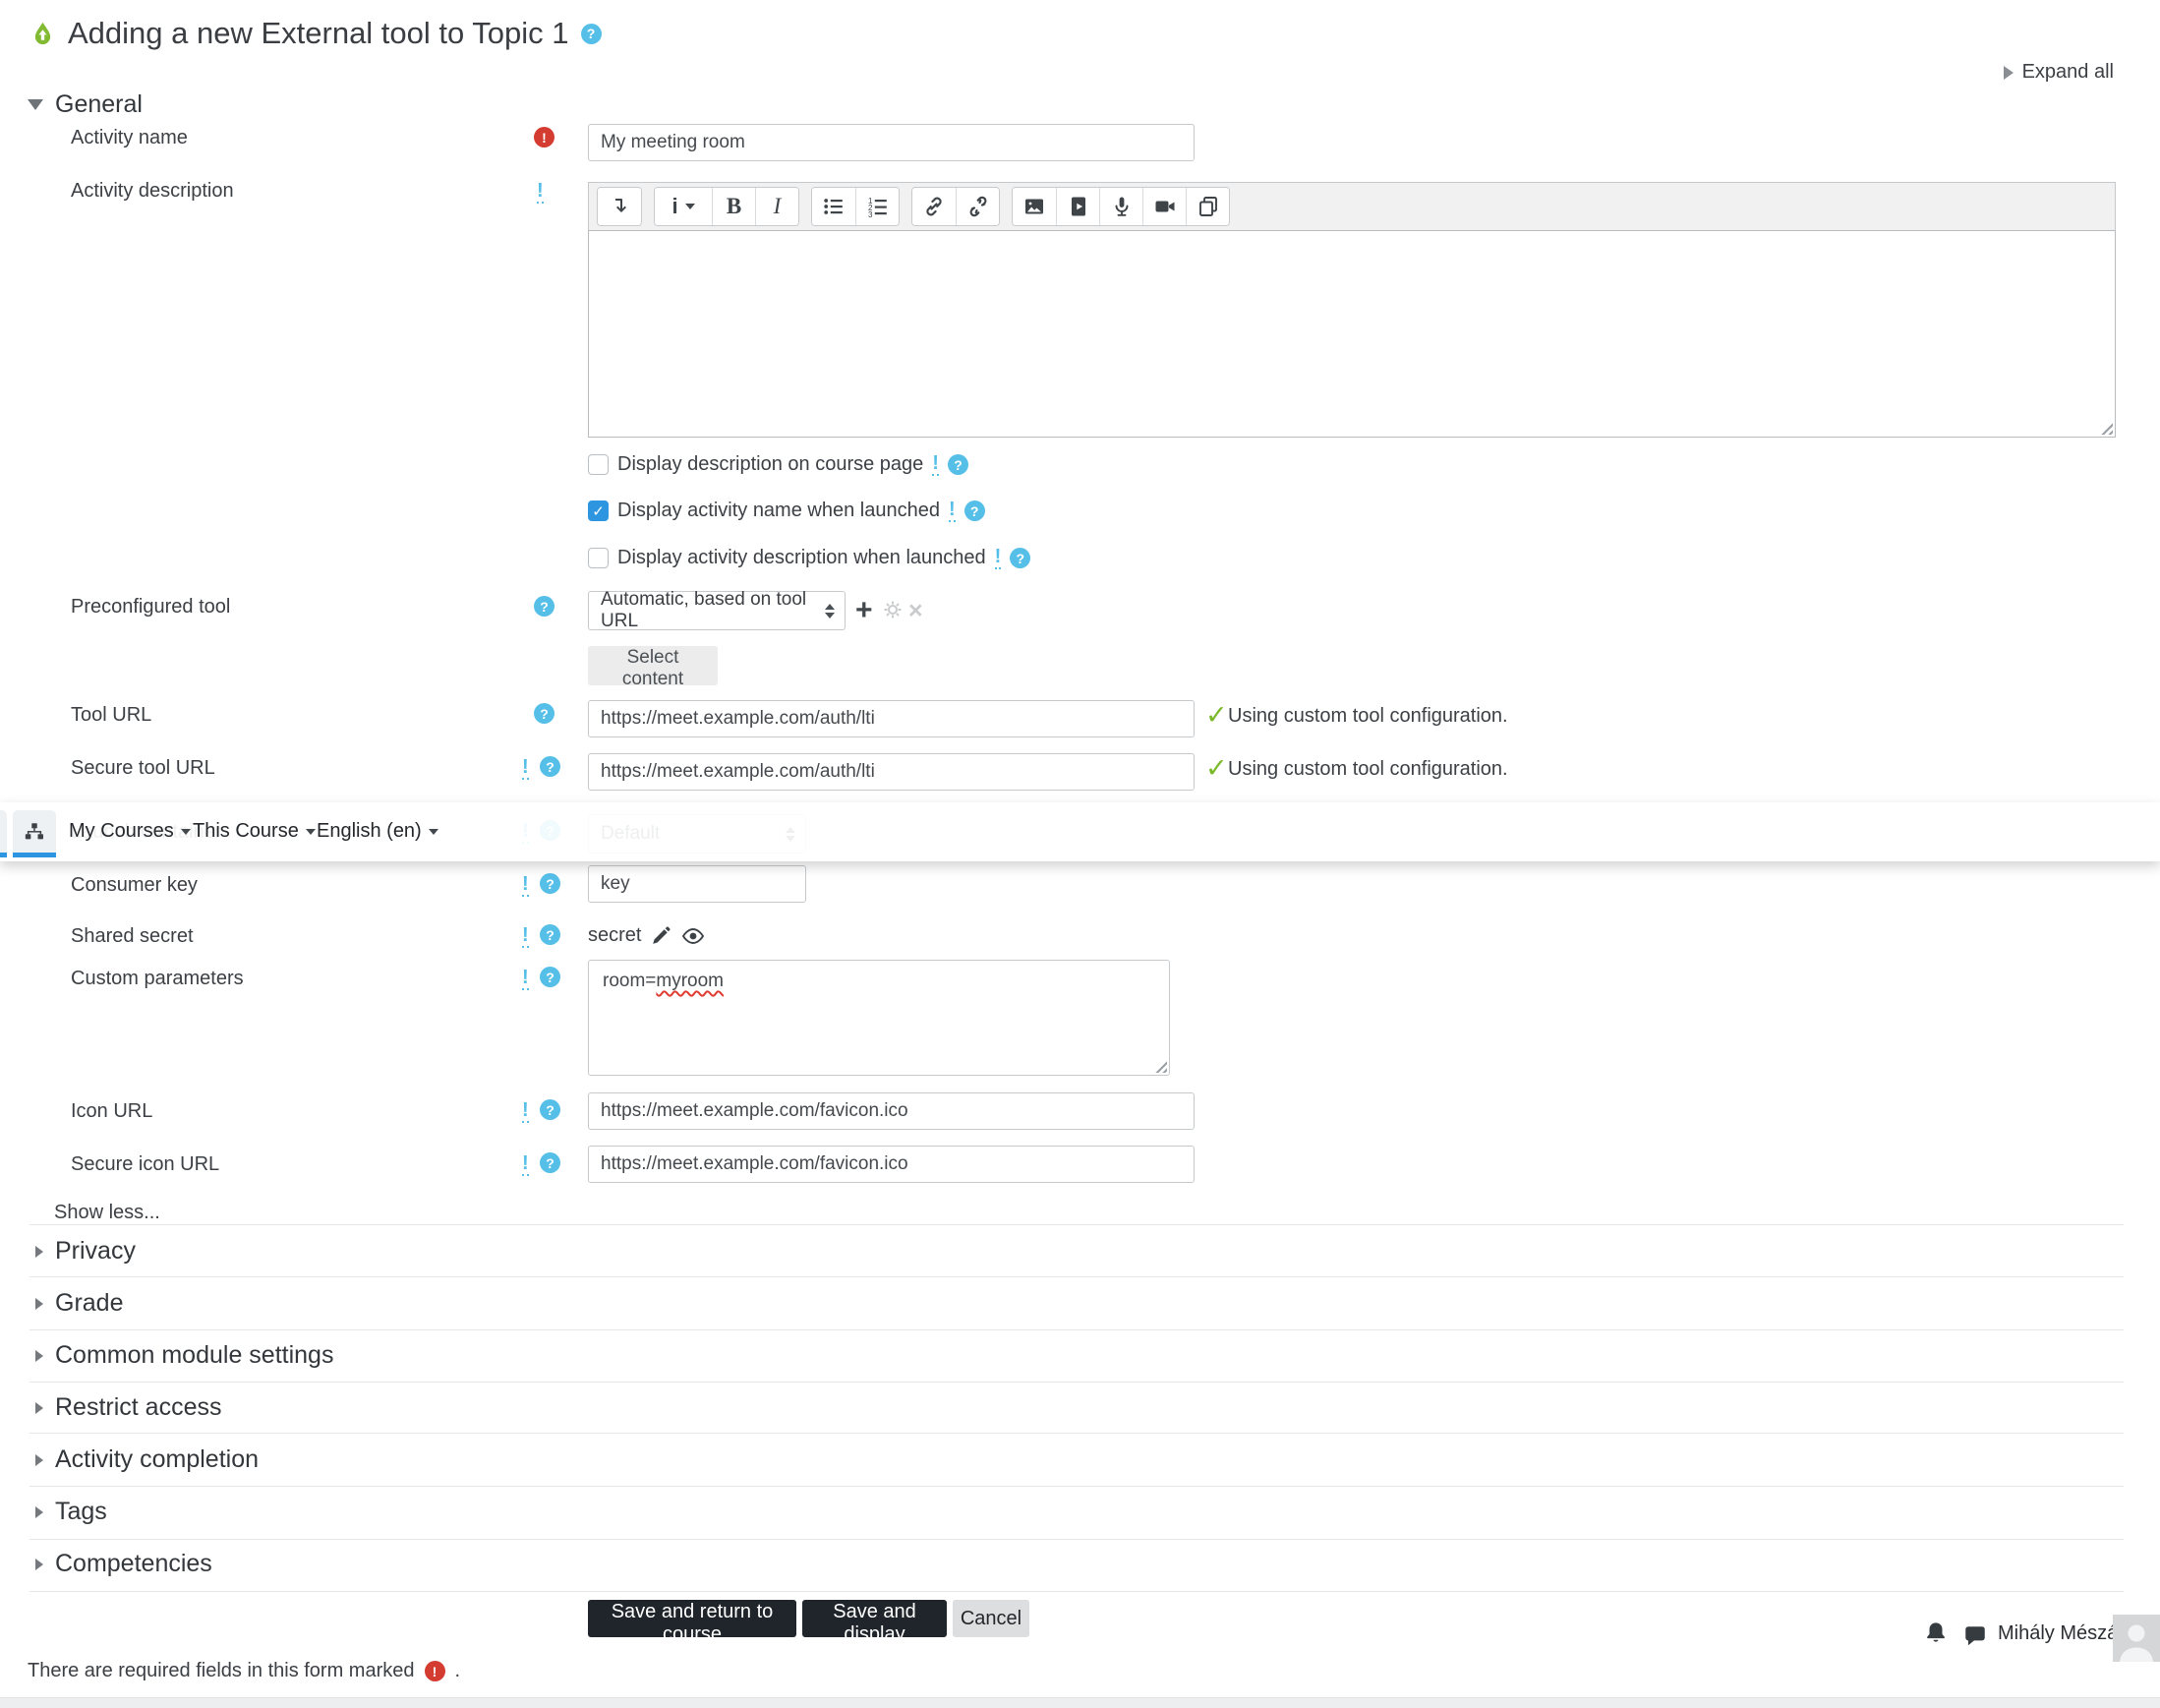 The height and width of the screenshot is (1708, 2160). What do you see at coordinates (71, 1512) in the screenshot?
I see `section-tags-header: Tags` at bounding box center [71, 1512].